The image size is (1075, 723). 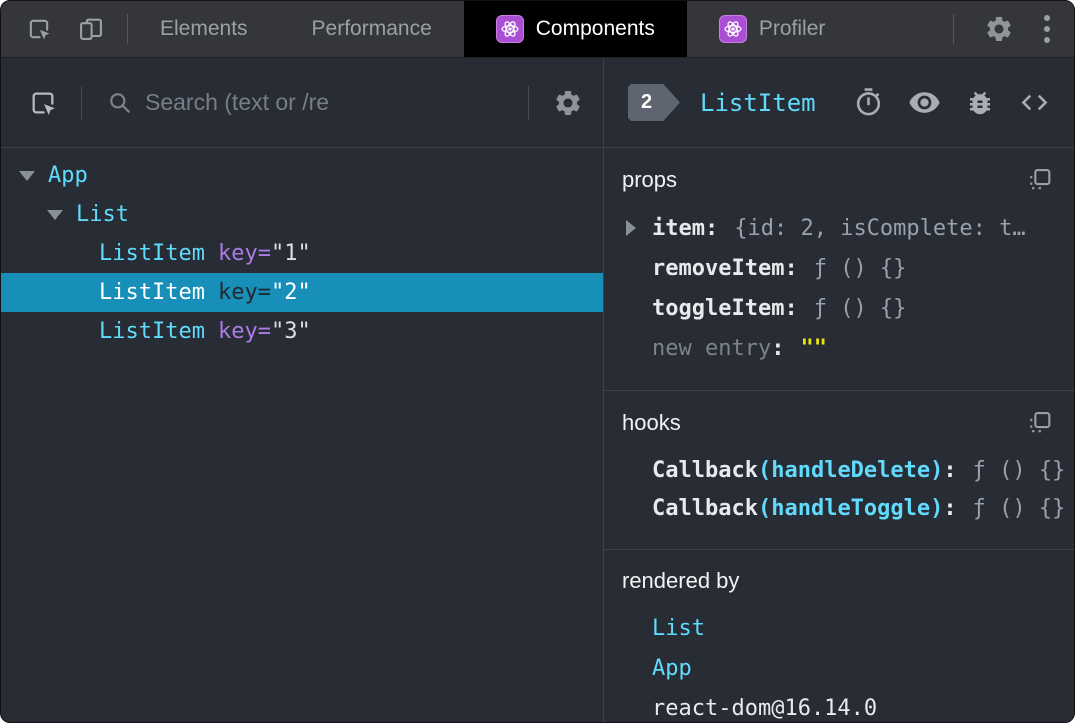 What do you see at coordinates (718, 268) in the screenshot?
I see `prop-name: removeItem` at bounding box center [718, 268].